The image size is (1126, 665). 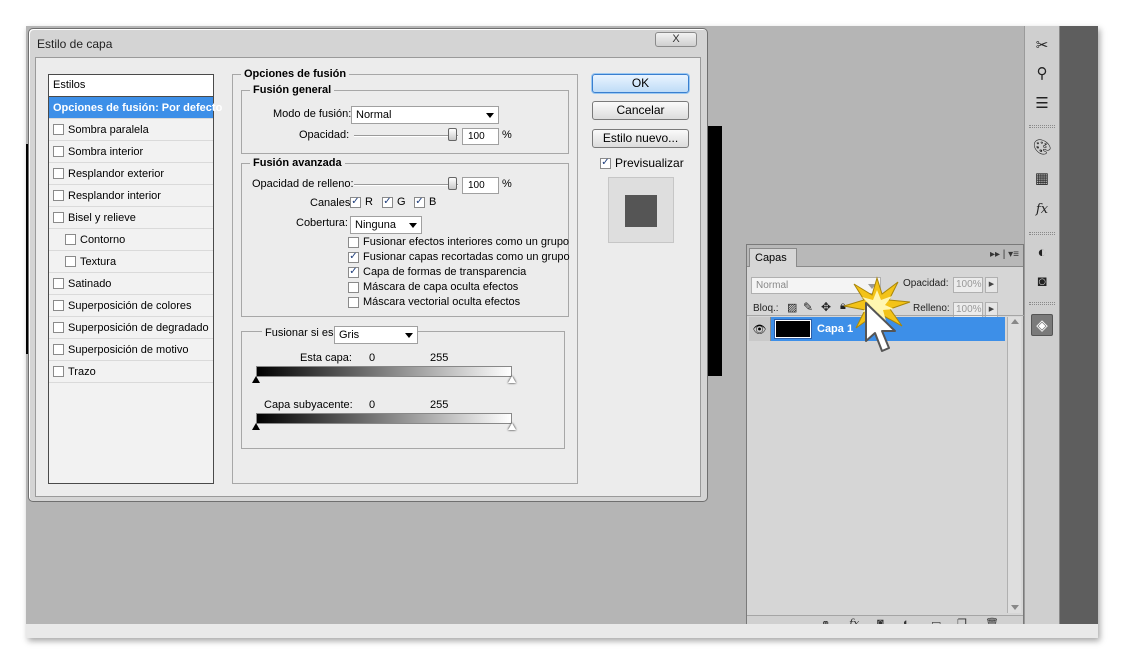 I want to click on fill-opacity-input: 100, so click(x=480, y=185).